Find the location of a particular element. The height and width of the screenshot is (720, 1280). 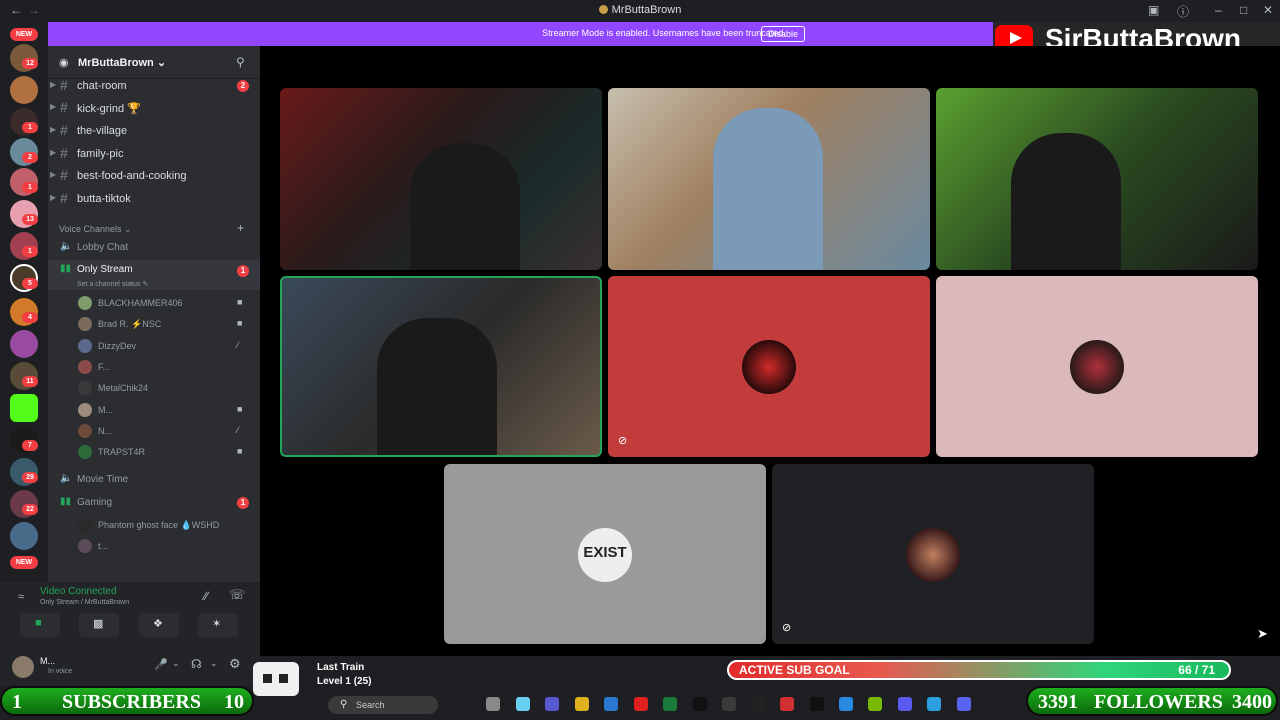

voice-user-name: DizzyDev is located at coordinates (117, 345).